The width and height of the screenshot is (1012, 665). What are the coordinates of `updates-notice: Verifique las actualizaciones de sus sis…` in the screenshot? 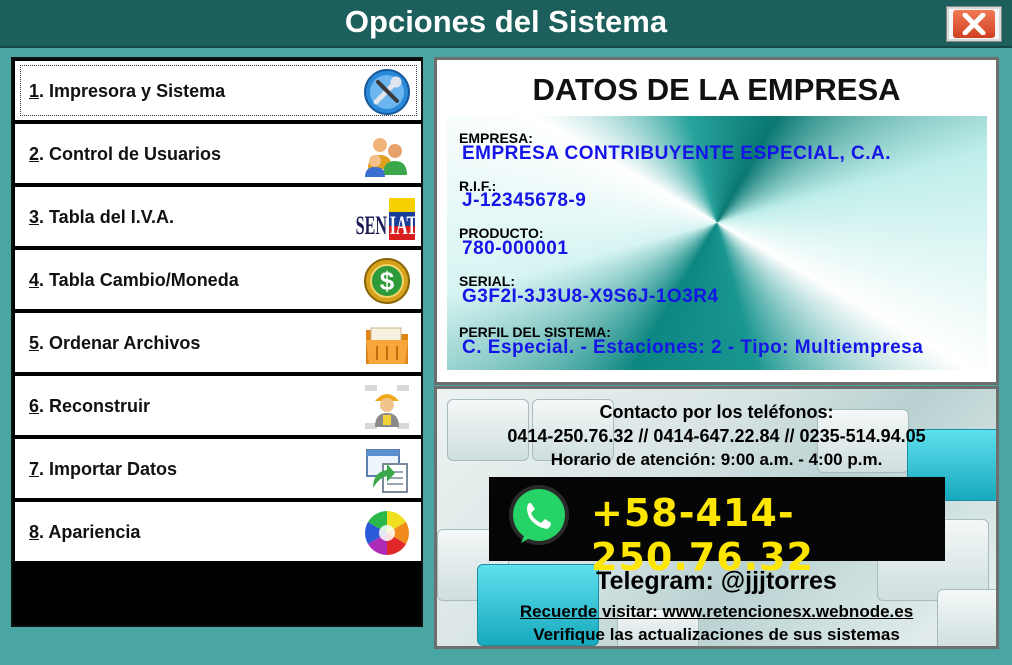 It's located at (716, 634).